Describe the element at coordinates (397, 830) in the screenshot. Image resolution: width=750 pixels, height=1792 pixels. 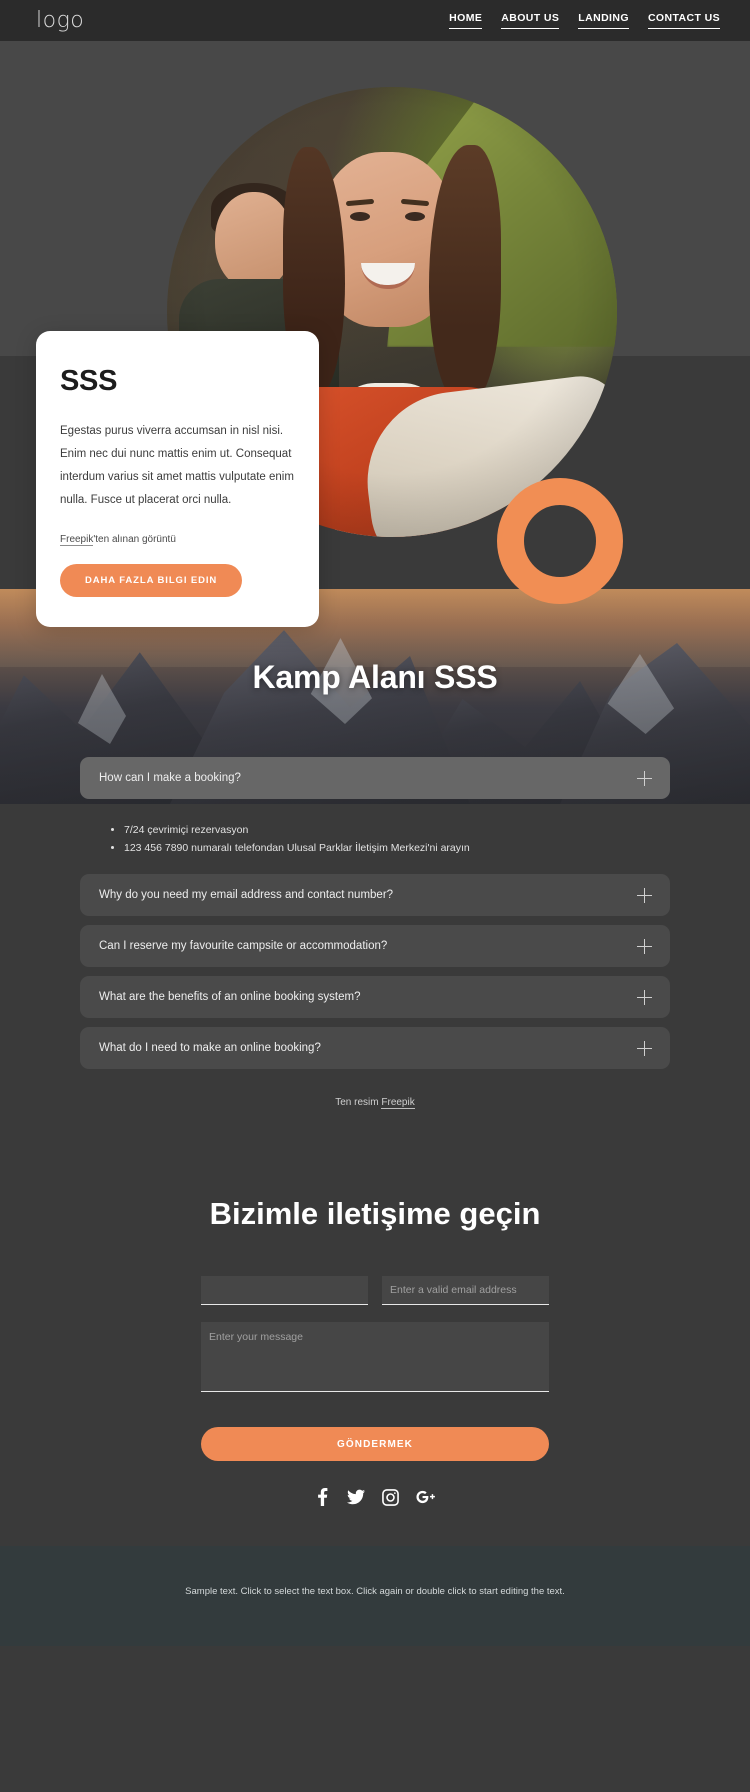
I see `list-item: 7/24 çevrimiçi rezervasyon` at that location.